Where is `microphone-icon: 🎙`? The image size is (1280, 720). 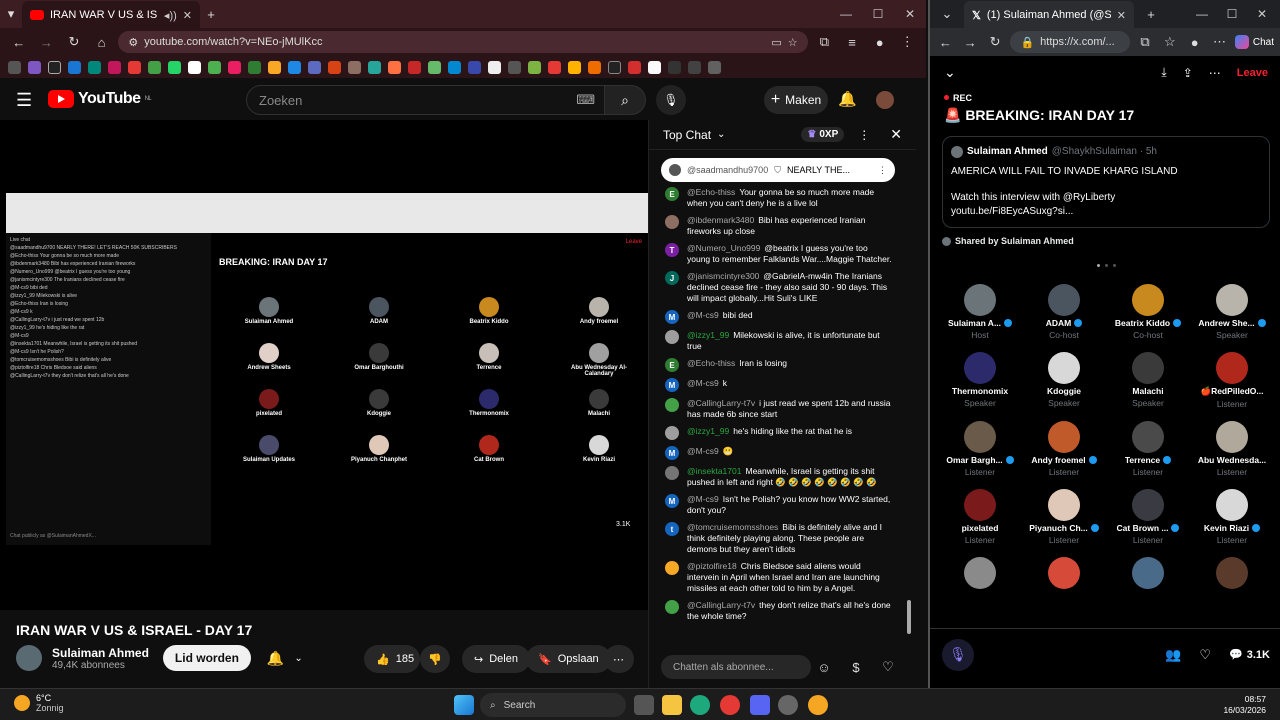
microphone-icon: 🎙 is located at coordinates (958, 654).